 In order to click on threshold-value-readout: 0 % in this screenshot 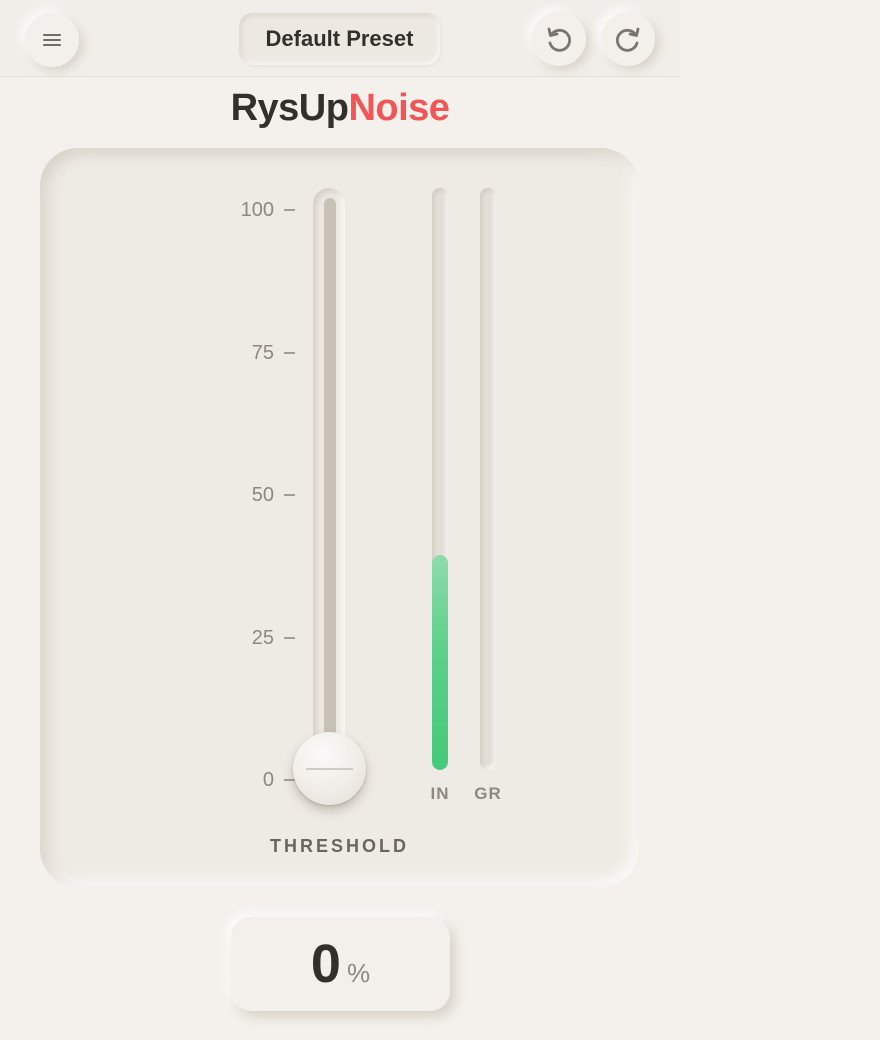, I will do `click(340, 964)`.